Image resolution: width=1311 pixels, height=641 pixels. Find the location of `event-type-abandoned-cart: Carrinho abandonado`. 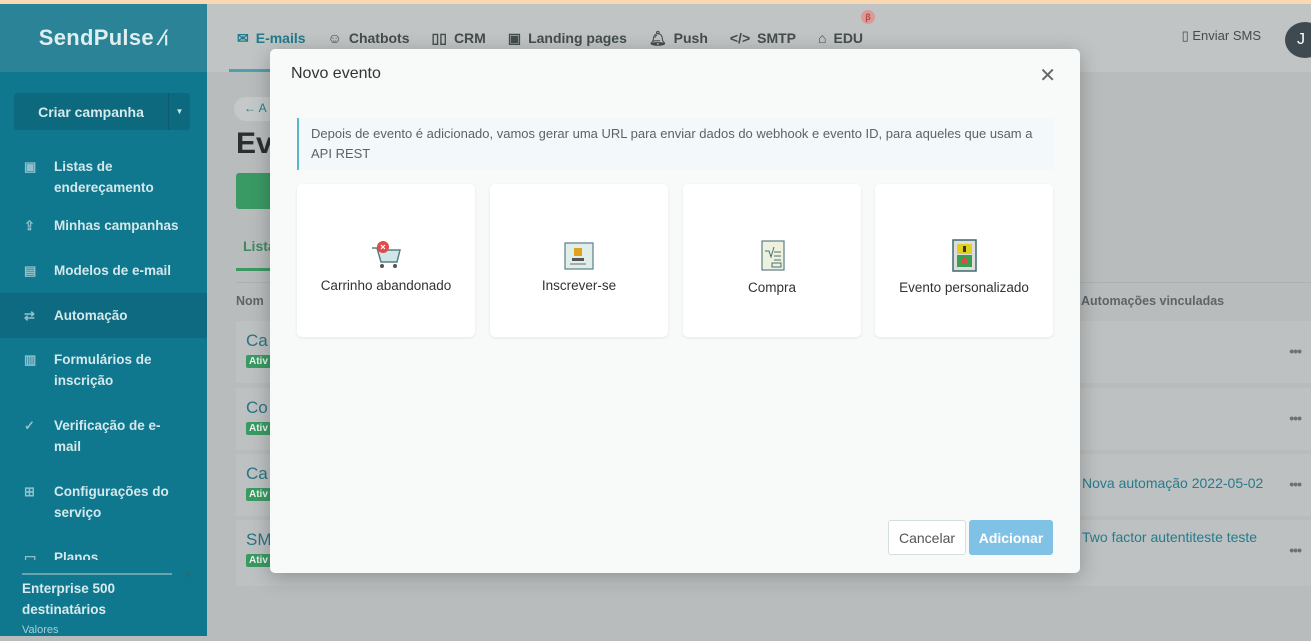

event-type-abandoned-cart: Carrinho abandonado is located at coordinates (386, 260).